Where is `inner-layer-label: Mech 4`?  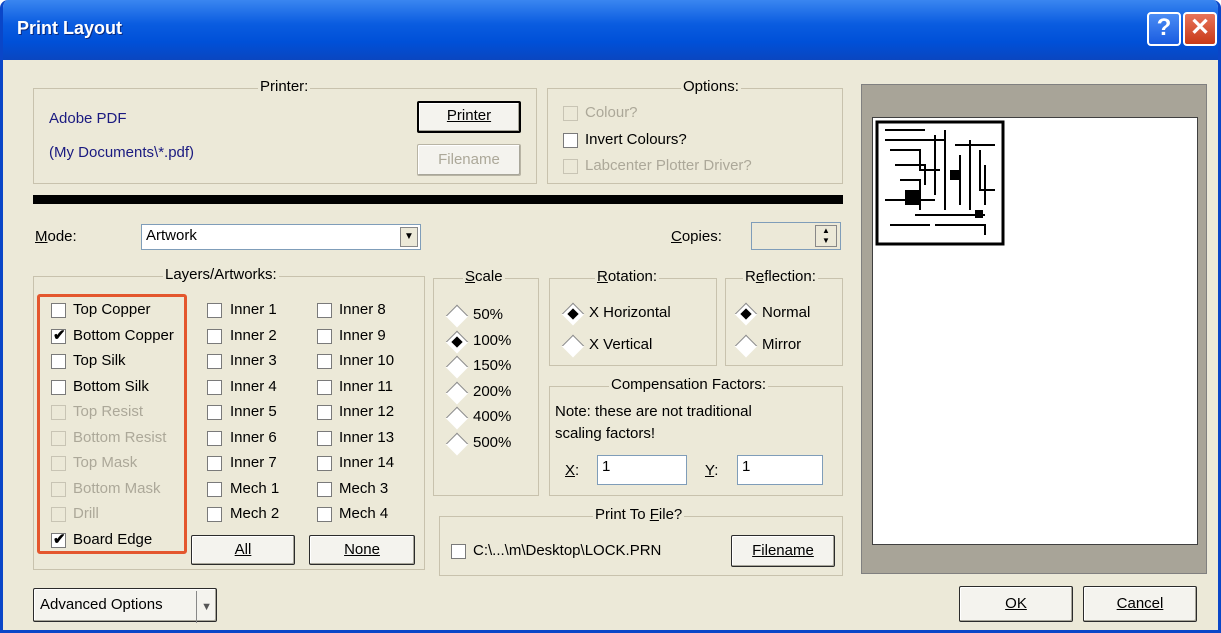
inner-layer-label: Mech 4 is located at coordinates (364, 513).